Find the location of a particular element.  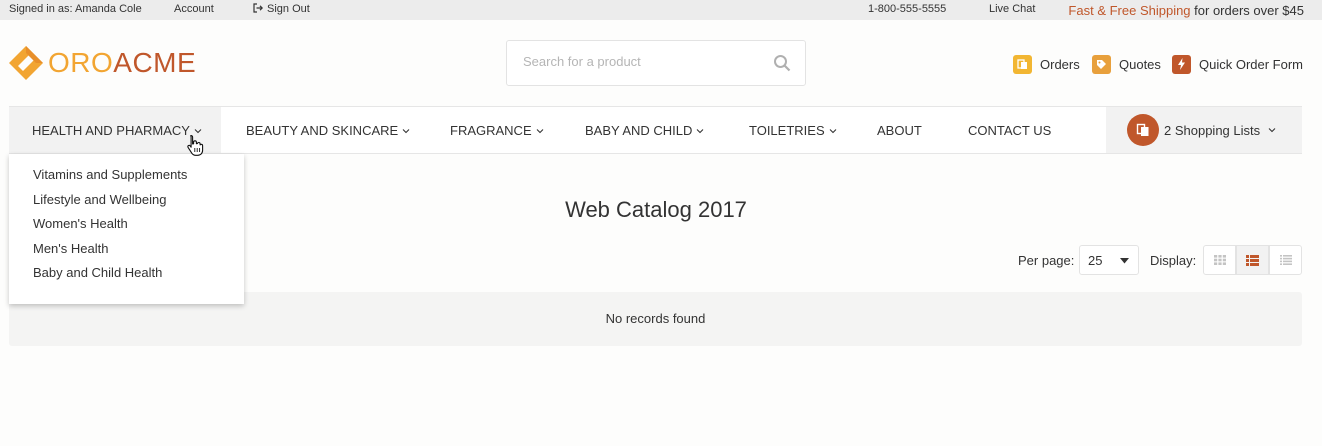

orders-link: Orders is located at coordinates (1046, 64).